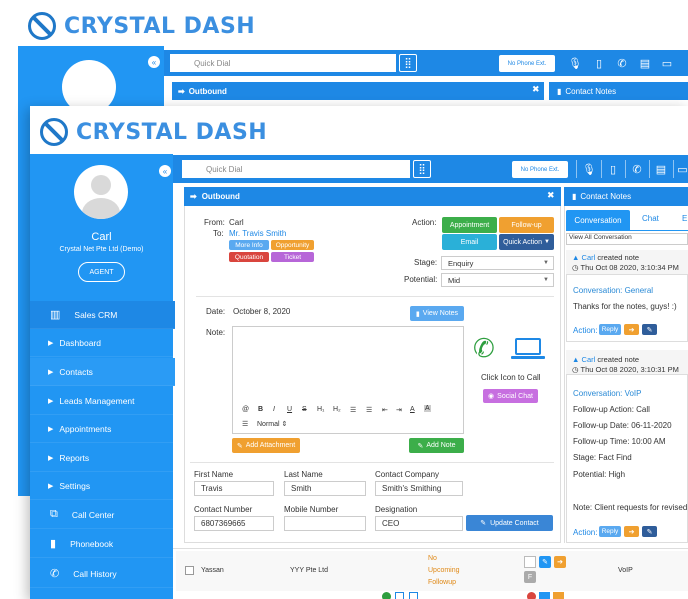  What do you see at coordinates (420, 446) in the screenshot?
I see `edit-icon: ✎` at bounding box center [420, 446].